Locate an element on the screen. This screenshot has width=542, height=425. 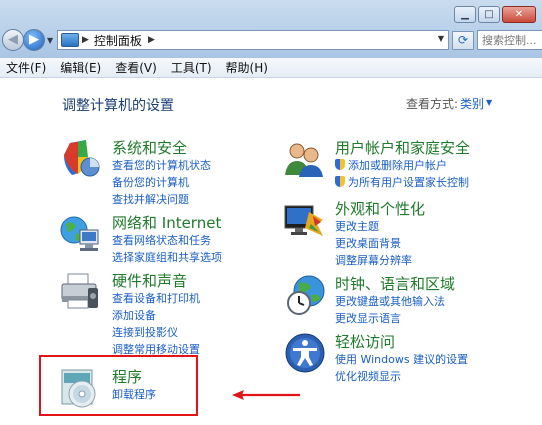
link-connect-projector: 连接到投影仪 is located at coordinates (145, 332).